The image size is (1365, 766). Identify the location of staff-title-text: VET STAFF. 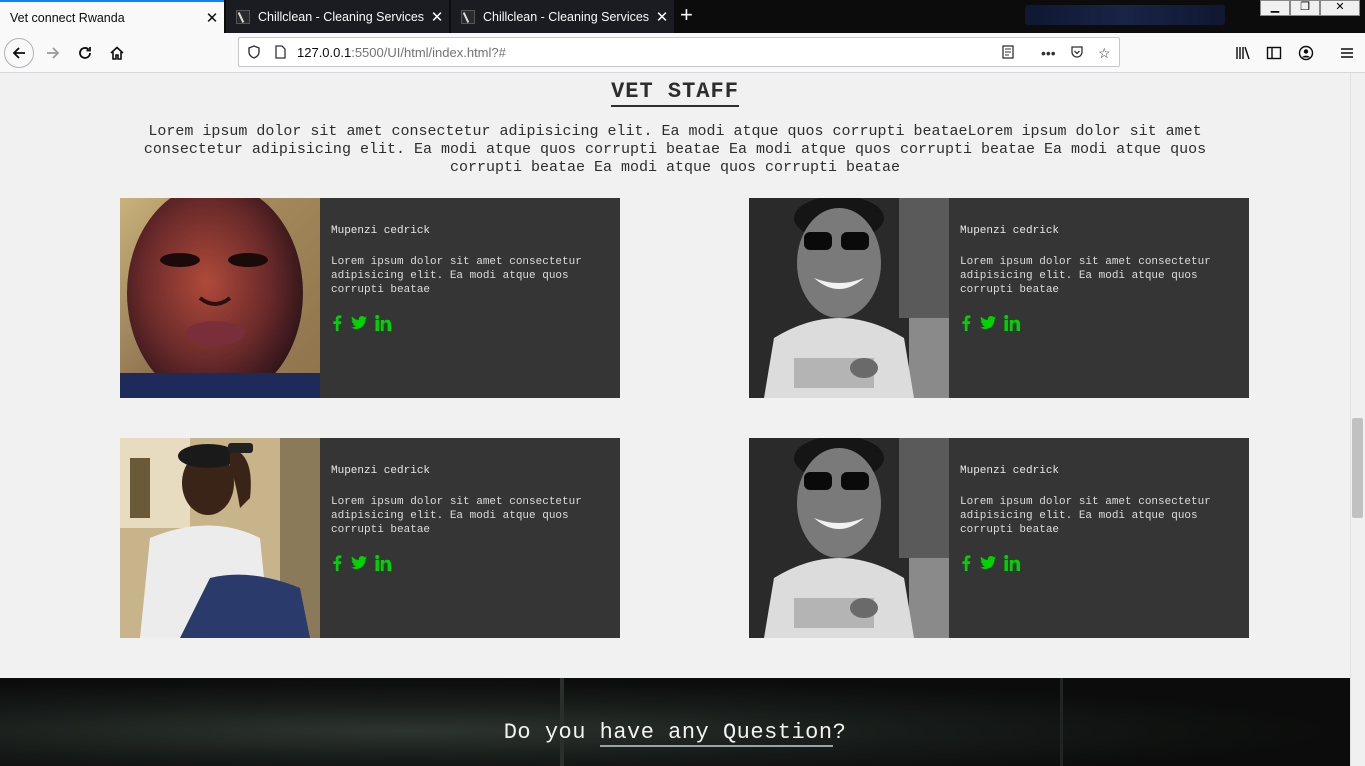
(675, 93).